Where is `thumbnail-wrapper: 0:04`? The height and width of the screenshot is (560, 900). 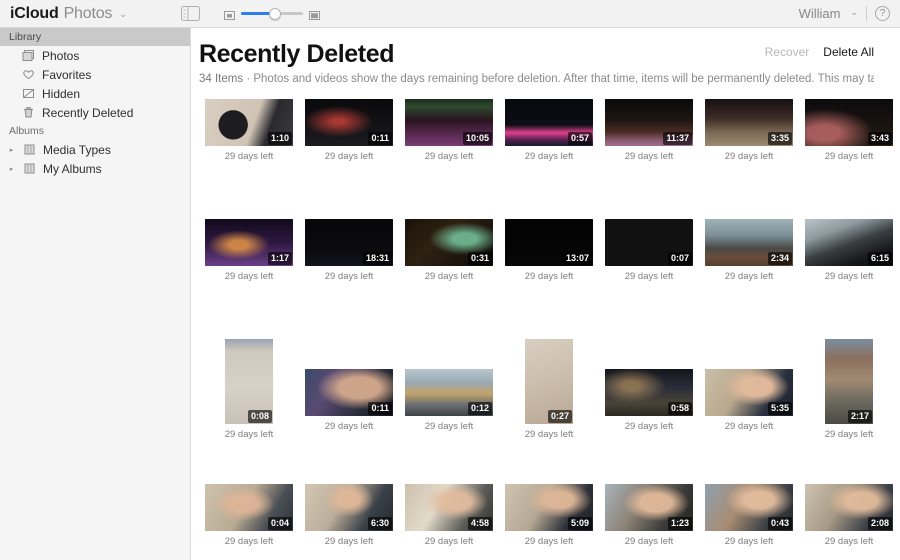
thumbnail-wrapper: 0:04 is located at coordinates (249, 507).